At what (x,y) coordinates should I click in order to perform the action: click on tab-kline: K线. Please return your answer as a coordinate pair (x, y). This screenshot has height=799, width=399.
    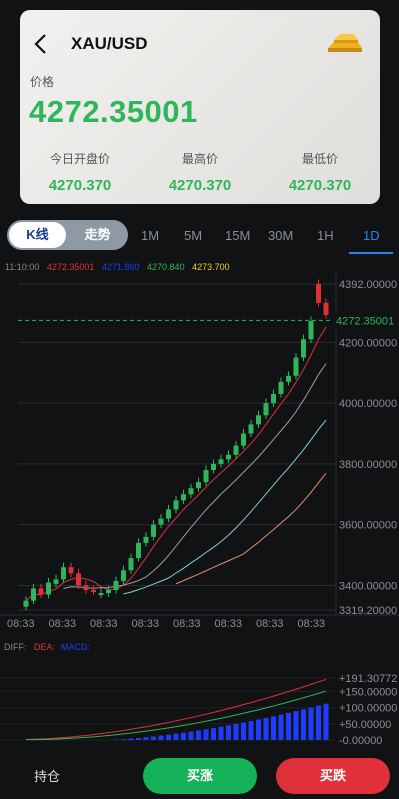
    Looking at the image, I should click on (37, 235).